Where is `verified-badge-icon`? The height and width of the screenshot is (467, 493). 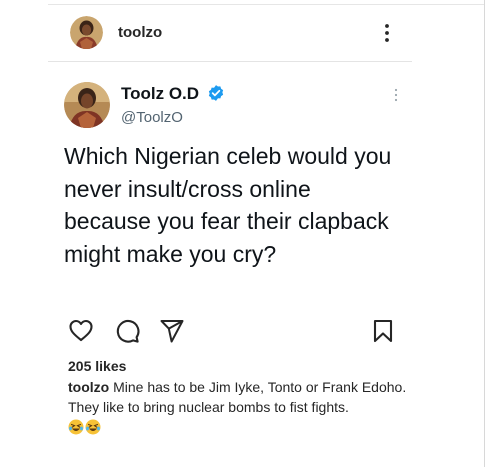 verified-badge-icon is located at coordinates (216, 93).